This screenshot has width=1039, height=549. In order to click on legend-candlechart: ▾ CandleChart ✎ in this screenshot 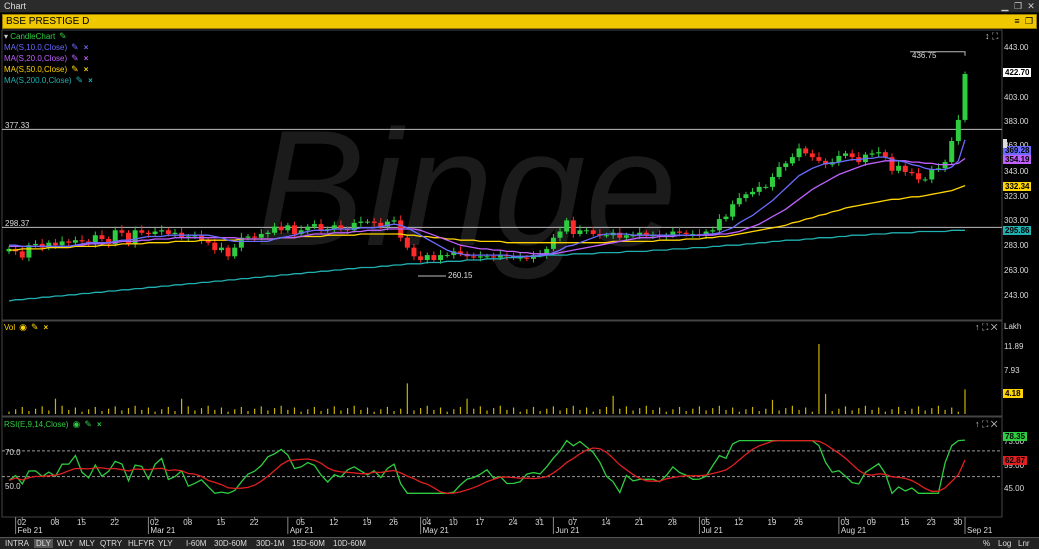, I will do `click(48, 36)`.